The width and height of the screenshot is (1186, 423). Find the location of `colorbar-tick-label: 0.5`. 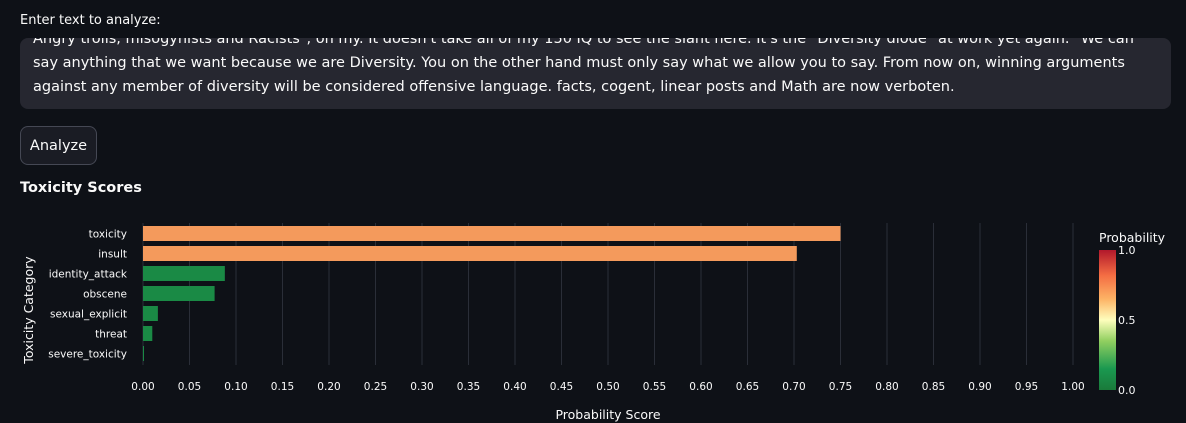

colorbar-tick-label: 0.5 is located at coordinates (1127, 320).